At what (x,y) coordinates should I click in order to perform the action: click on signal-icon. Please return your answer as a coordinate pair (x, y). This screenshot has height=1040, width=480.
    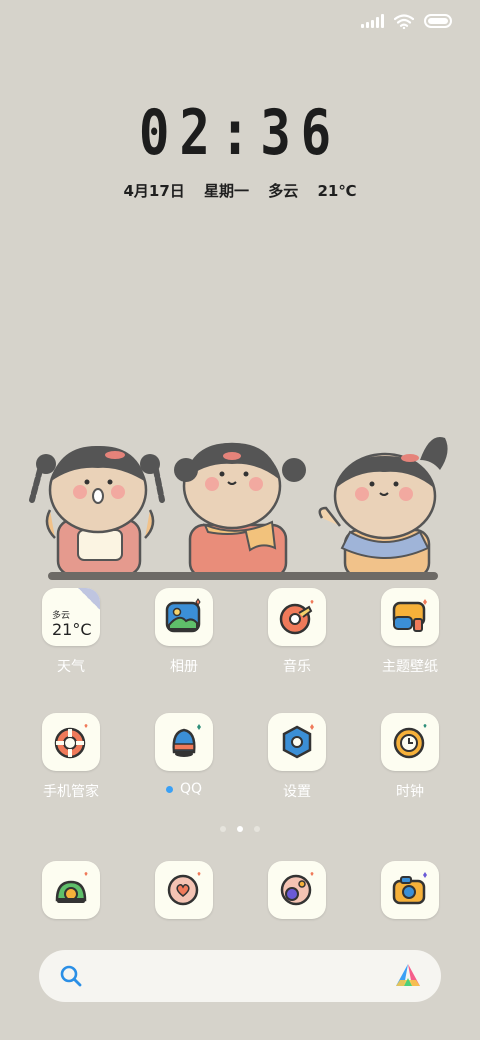
    Looking at the image, I should click on (372, 21).